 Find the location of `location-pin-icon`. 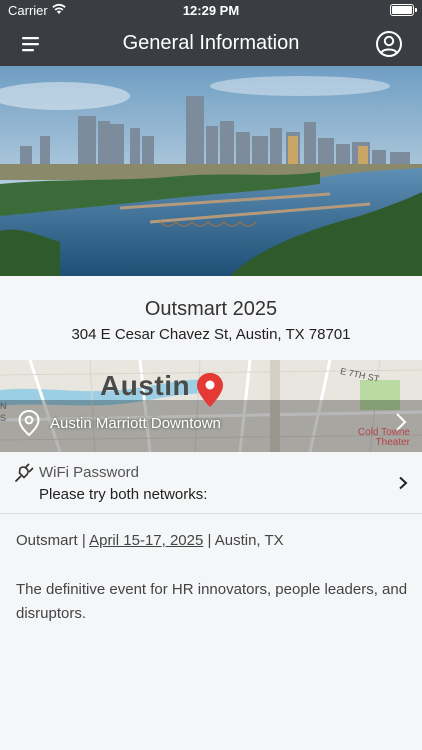

location-pin-icon is located at coordinates (29, 423).